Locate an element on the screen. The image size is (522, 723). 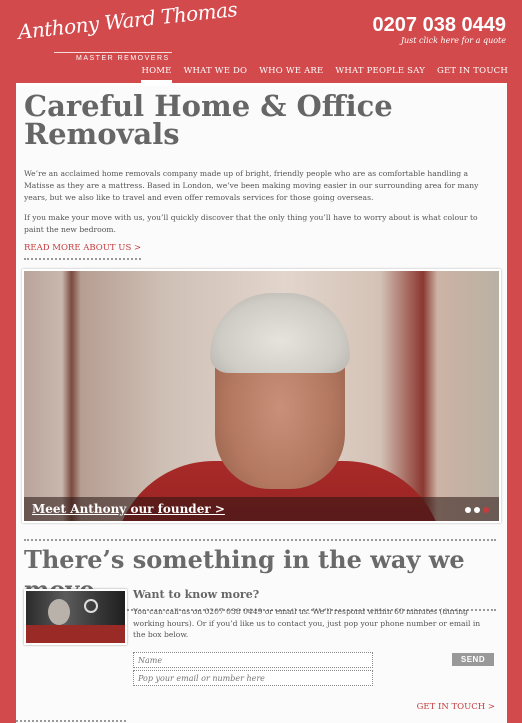
logo-subtitle: MASTER REMOVERS is located at coordinates (123, 58).